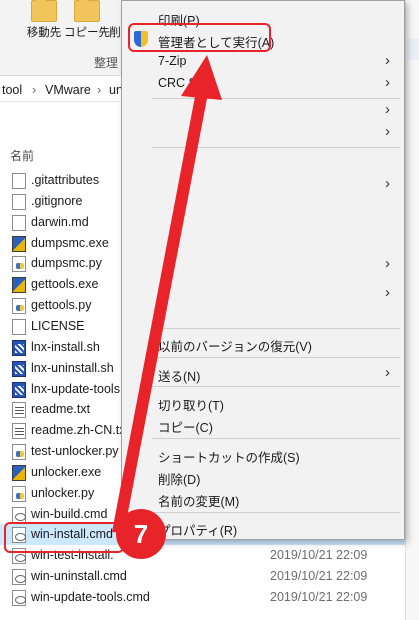  Describe the element at coordinates (75, 451) in the screenshot. I see `file-name: test-unlocker.py` at that location.